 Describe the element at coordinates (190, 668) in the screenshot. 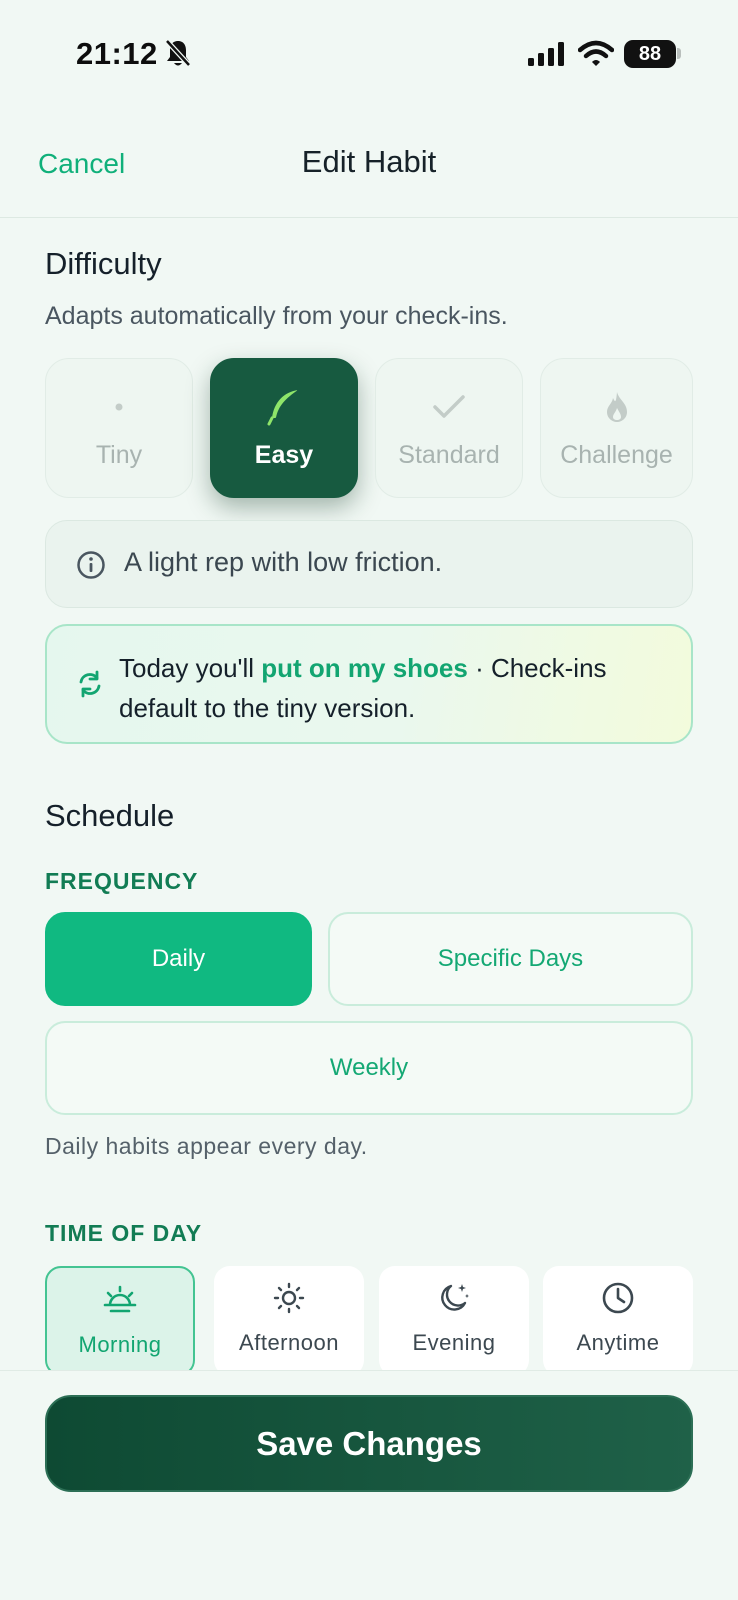

I see `today-text-prefix: Today you'll` at that location.